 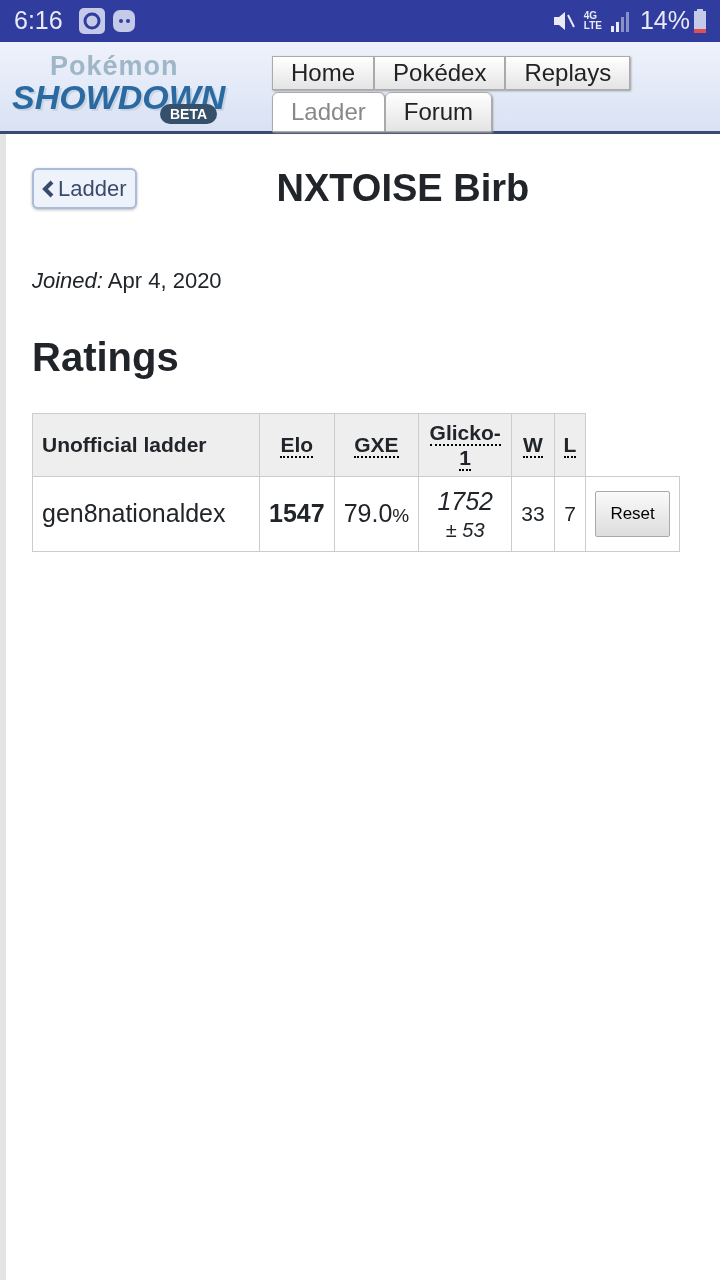 I want to click on nav-tab: Pokédex, so click(x=440, y=73).